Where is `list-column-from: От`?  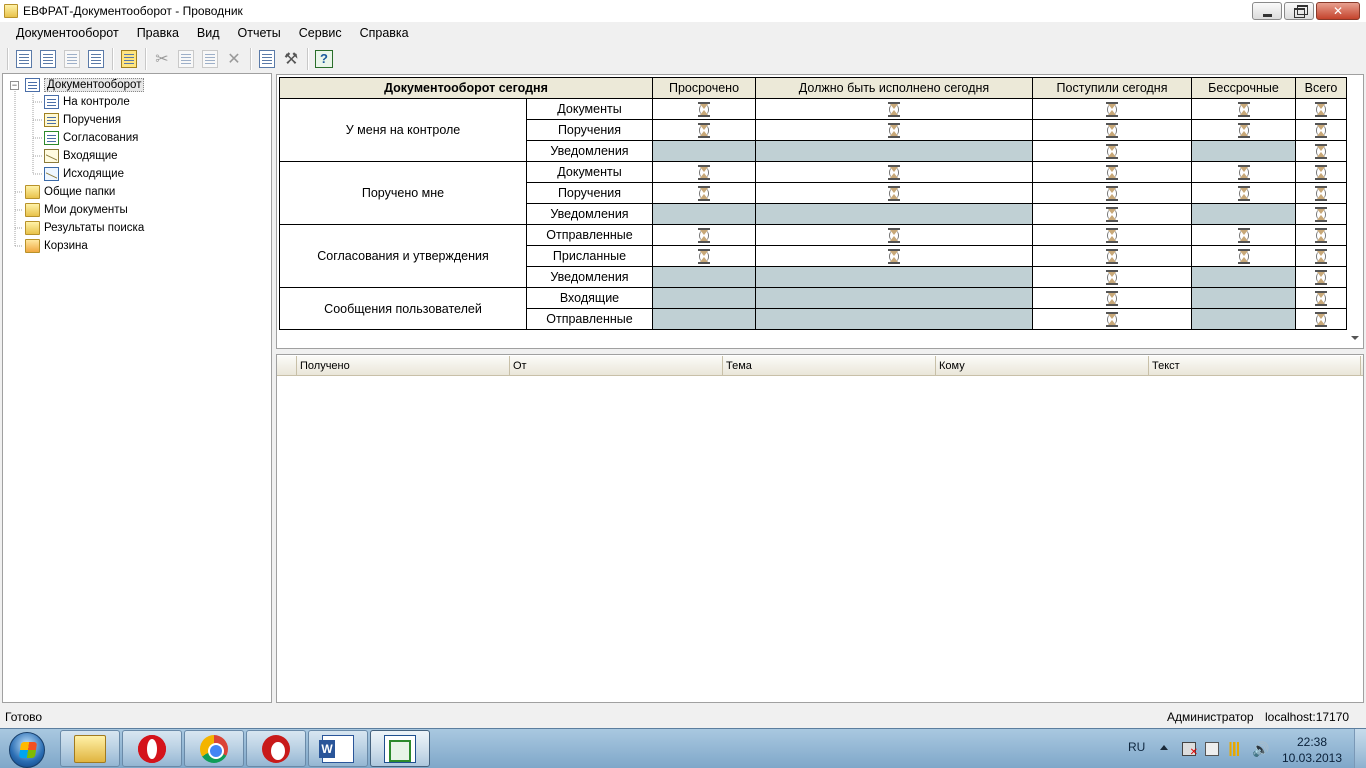 list-column-from: От is located at coordinates (616, 366).